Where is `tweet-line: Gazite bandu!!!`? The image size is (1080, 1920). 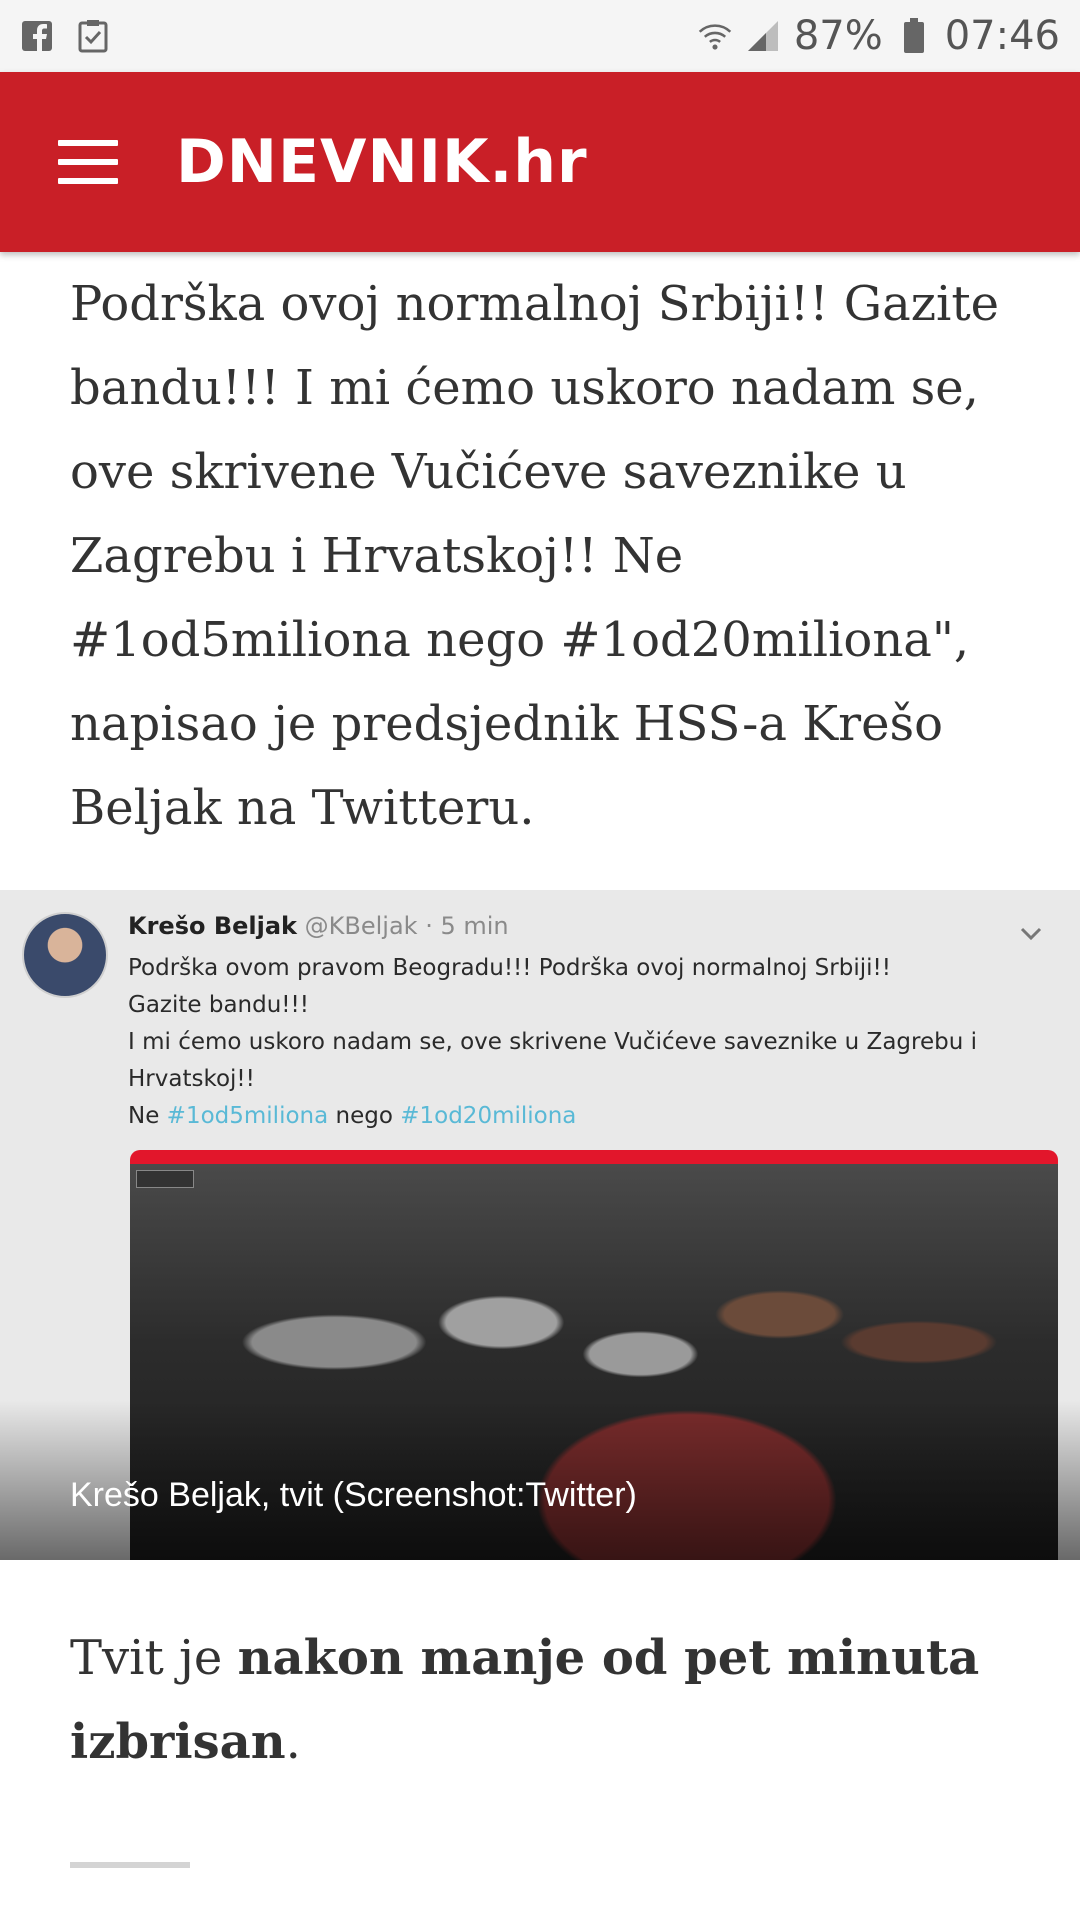 tweet-line: Gazite bandu!!! is located at coordinates (218, 1005).